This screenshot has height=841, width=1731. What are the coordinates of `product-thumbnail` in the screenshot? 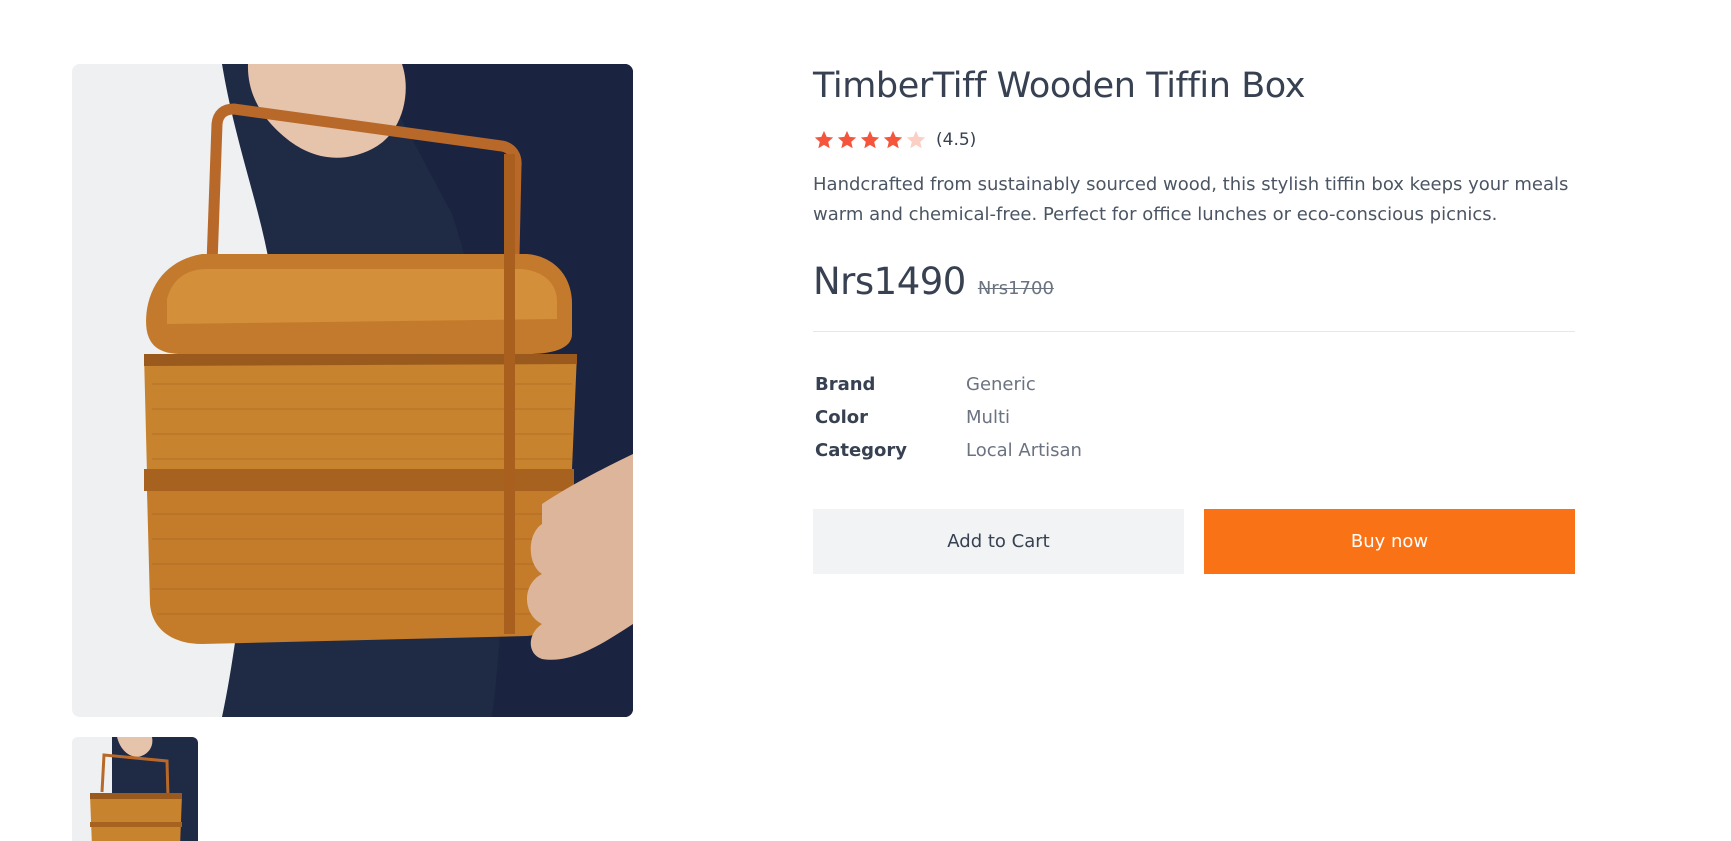 It's located at (135, 789).